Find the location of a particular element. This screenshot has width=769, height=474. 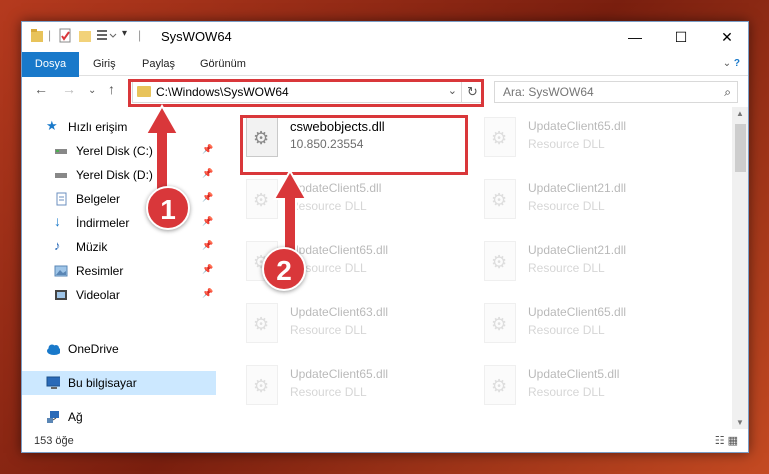

back-arrow-icon: ← is located at coordinates (41, 89).